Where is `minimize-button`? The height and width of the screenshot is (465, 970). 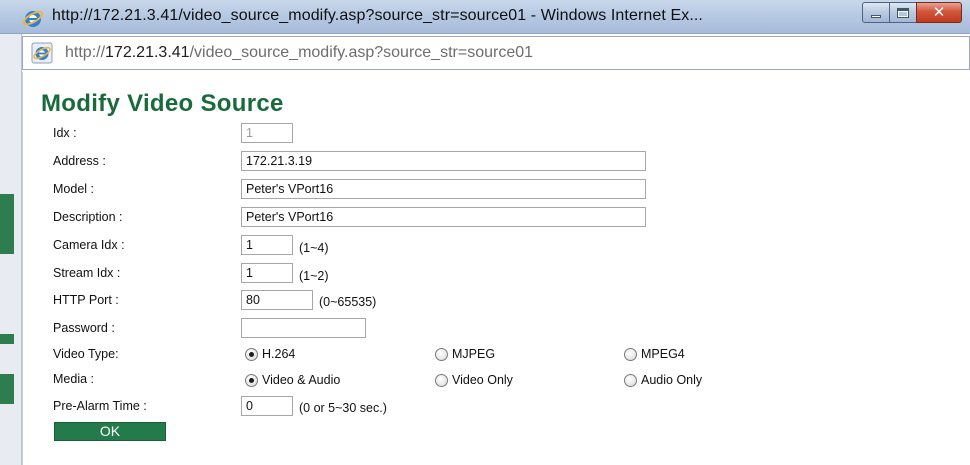
minimize-button is located at coordinates (876, 12).